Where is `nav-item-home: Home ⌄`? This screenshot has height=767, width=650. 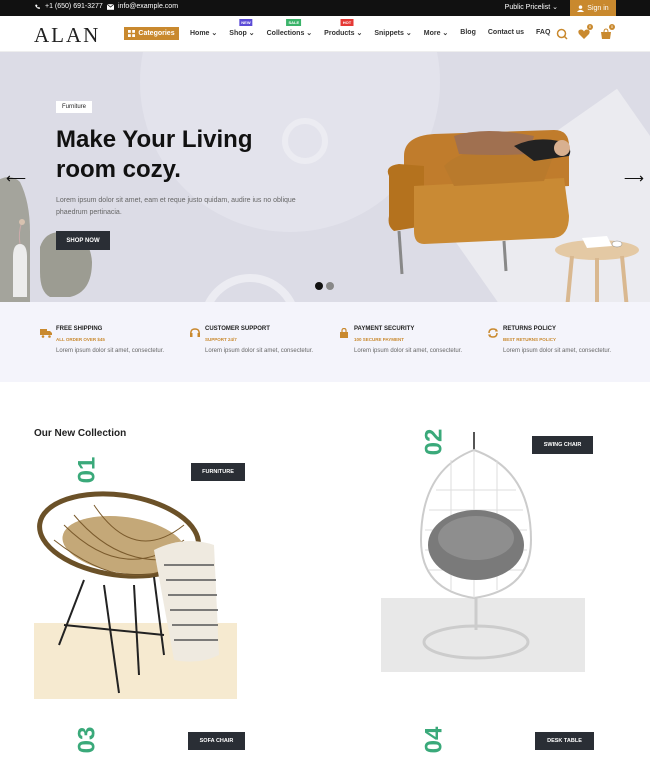 nav-item-home: Home ⌄ is located at coordinates (203, 33).